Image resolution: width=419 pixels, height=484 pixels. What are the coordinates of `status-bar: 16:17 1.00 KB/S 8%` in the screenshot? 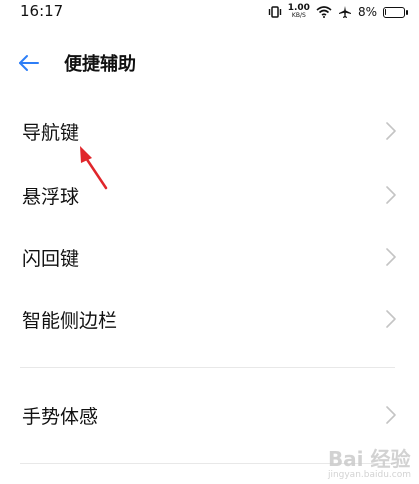 It's located at (209, 13).